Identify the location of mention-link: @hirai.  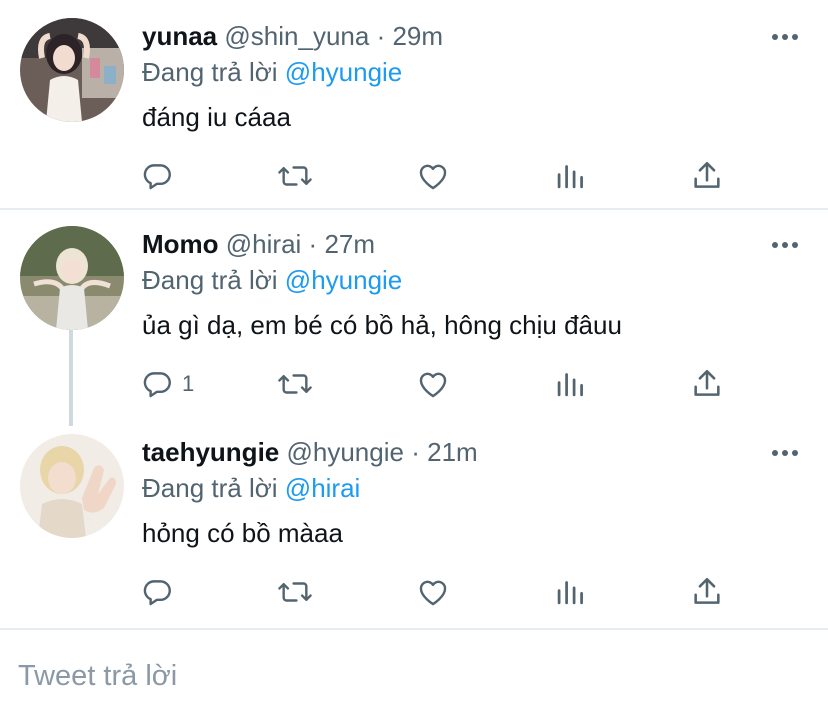
(323, 488).